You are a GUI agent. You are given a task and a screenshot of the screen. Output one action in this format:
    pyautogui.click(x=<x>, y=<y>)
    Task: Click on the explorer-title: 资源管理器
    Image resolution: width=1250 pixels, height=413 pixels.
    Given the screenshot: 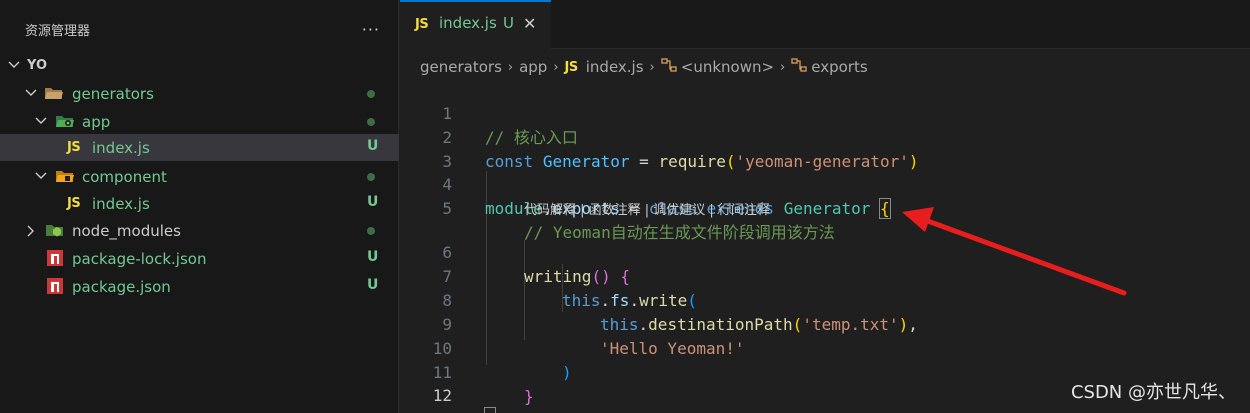 What is the action you would take?
    pyautogui.click(x=58, y=31)
    